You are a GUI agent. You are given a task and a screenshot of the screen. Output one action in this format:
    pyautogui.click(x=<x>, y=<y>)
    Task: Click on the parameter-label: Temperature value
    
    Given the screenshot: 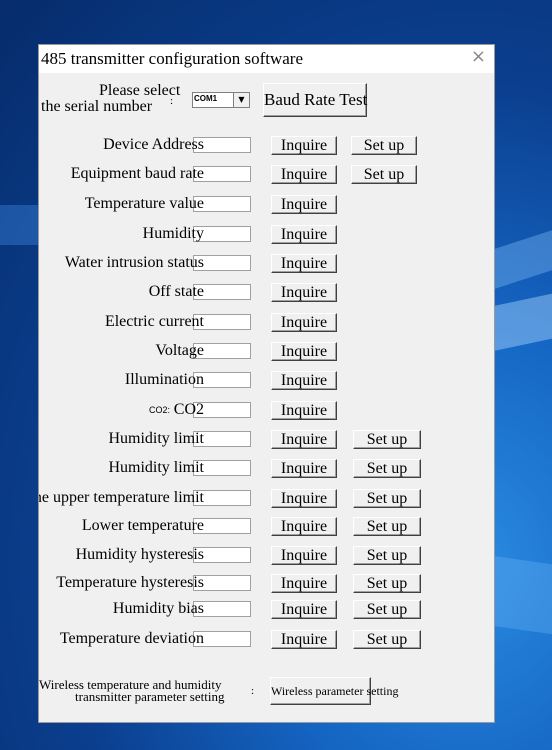 What is the action you would take?
    pyautogui.click(x=144, y=203)
    